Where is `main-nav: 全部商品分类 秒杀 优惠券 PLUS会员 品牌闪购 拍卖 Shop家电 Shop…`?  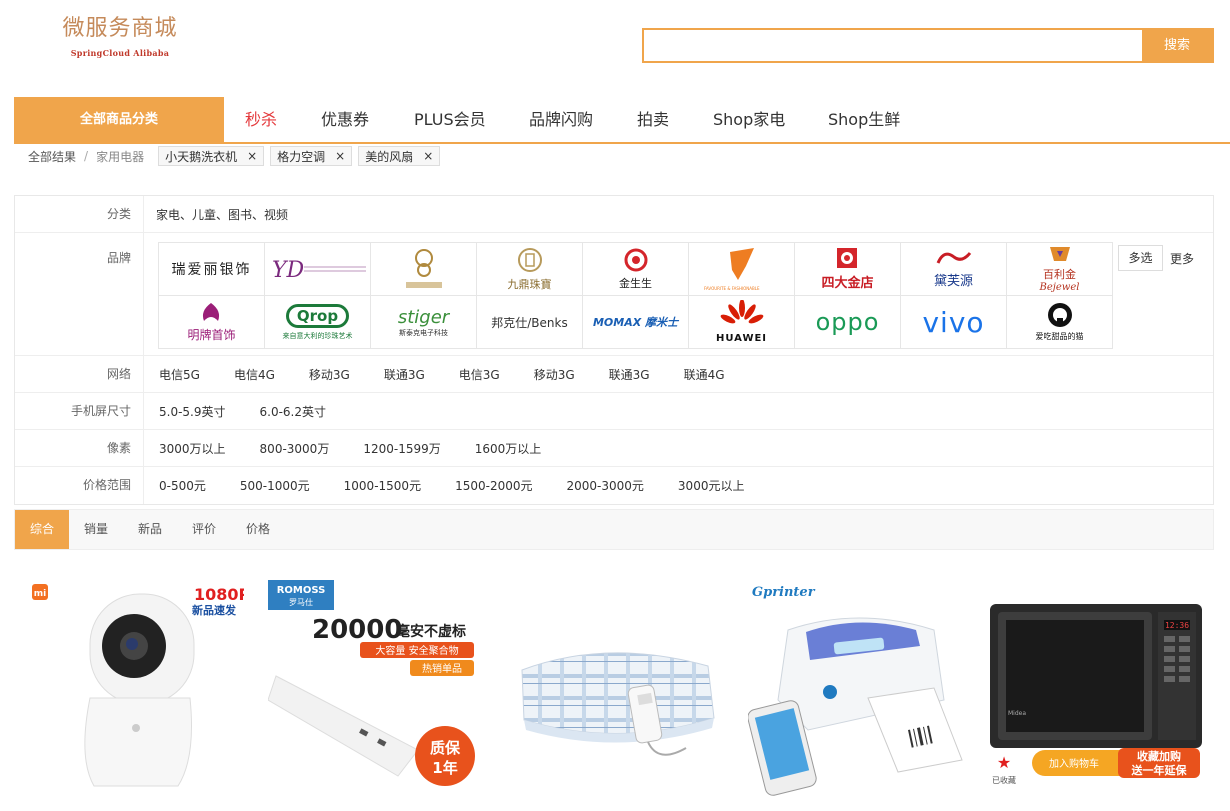 main-nav: 全部商品分类 秒杀 优惠券 PLUS会员 品牌闪购 拍卖 Shop家电 Shop… is located at coordinates (622, 120).